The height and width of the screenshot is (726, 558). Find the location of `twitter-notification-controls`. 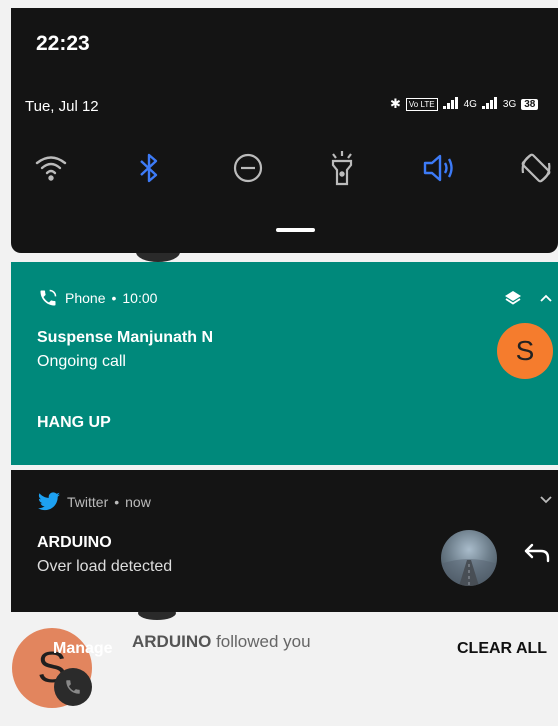

twitter-notification-controls is located at coordinates (546, 500).